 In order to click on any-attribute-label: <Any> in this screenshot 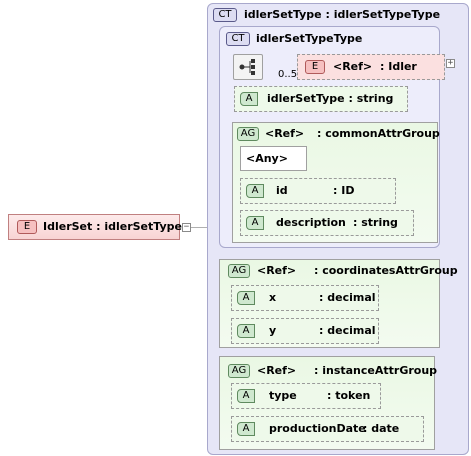, I will do `click(267, 158)`.